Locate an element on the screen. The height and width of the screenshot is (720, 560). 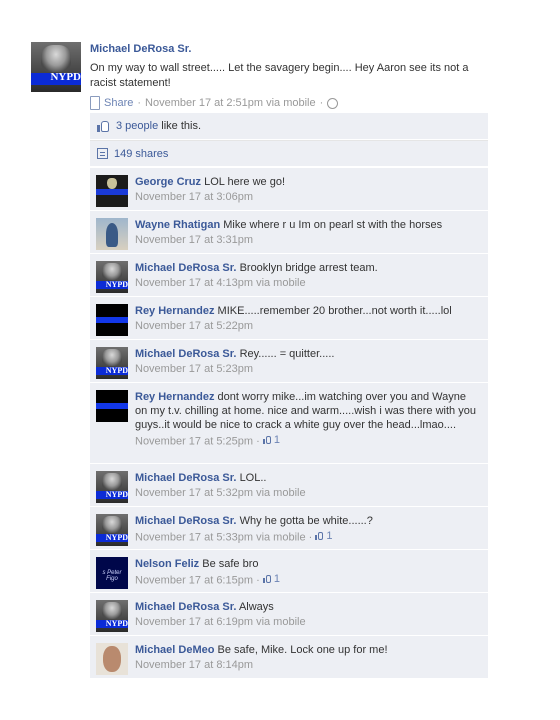
comment-meta: November 17 at 5:25pm · 1 is located at coordinates (307, 441).